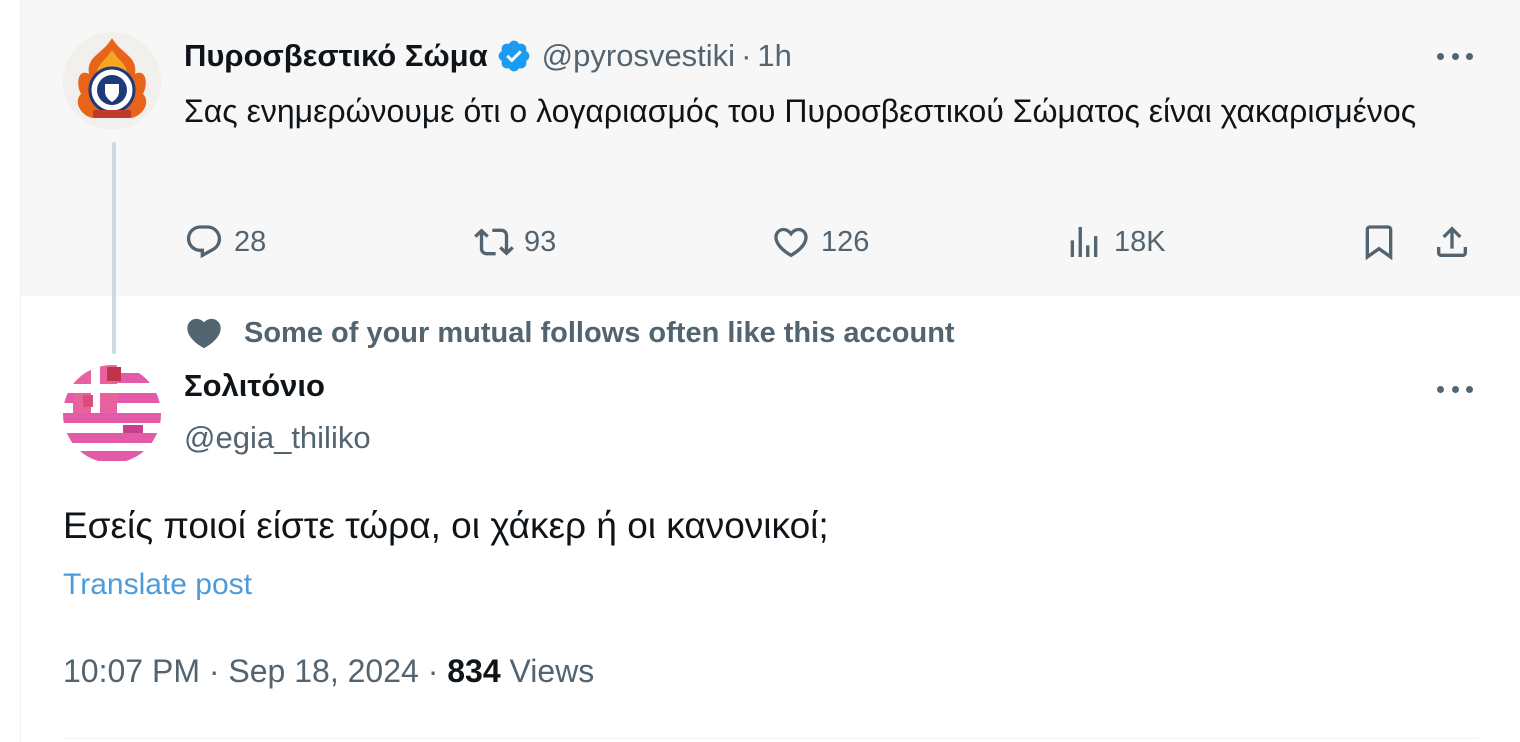  What do you see at coordinates (204, 242) in the screenshot?
I see `reply-icon` at bounding box center [204, 242].